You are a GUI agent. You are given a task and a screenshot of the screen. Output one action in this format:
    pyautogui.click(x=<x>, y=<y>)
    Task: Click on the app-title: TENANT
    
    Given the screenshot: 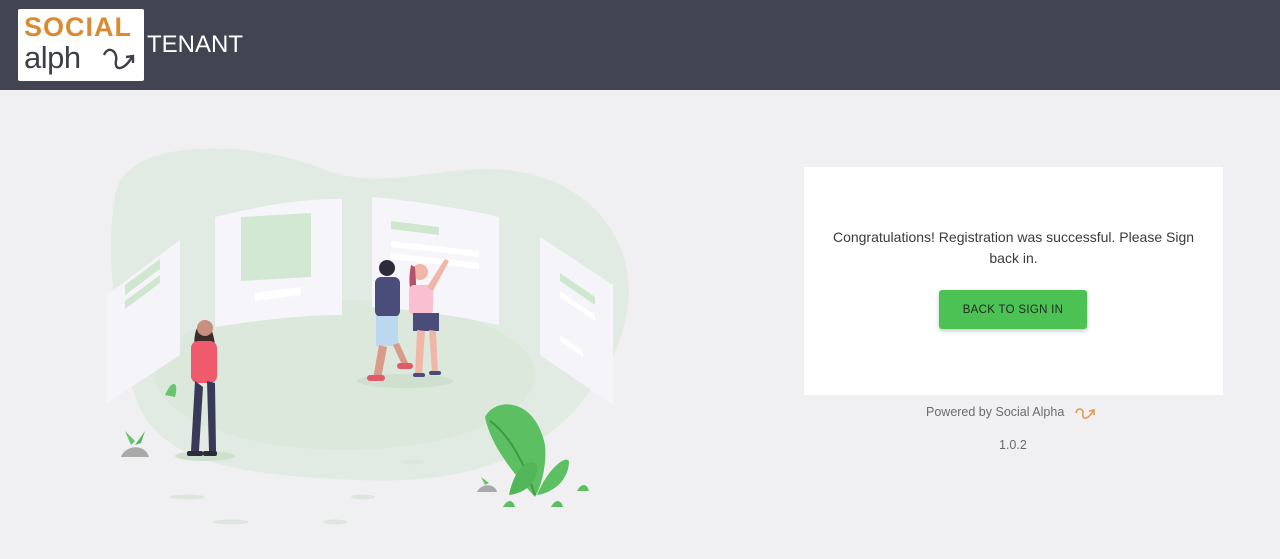 What is the action you would take?
    pyautogui.click(x=195, y=44)
    